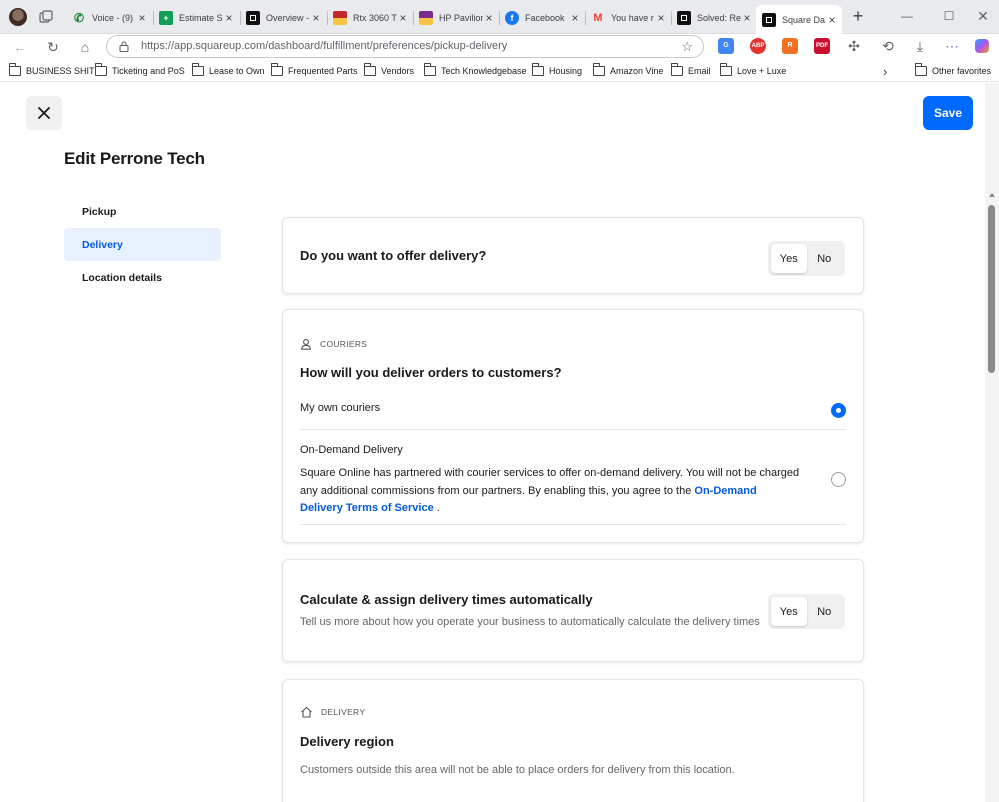 Image resolution: width=999 pixels, height=802 pixels. I want to click on bookmark-folder: Housing, so click(557, 70).